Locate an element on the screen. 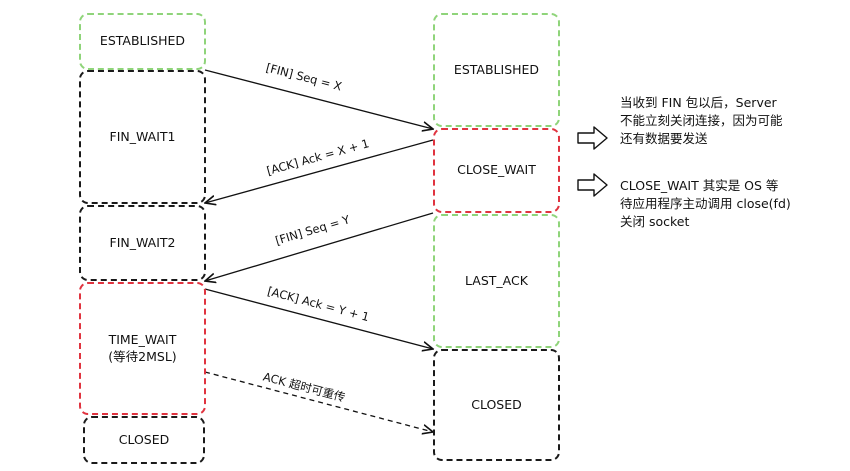 The image size is (850, 471). server-state-closed: CLOSED is located at coordinates (496, 405).